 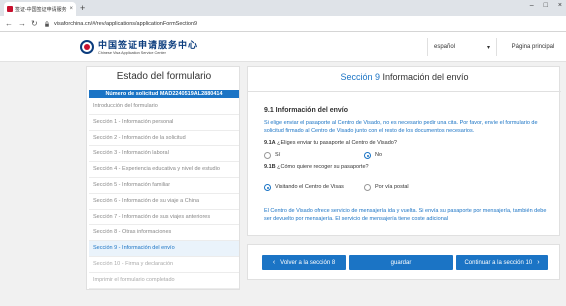 What do you see at coordinates (164, 154) in the screenshot?
I see `sidebar-item-section-3: Sección 3 - Información laboral` at bounding box center [164, 154].